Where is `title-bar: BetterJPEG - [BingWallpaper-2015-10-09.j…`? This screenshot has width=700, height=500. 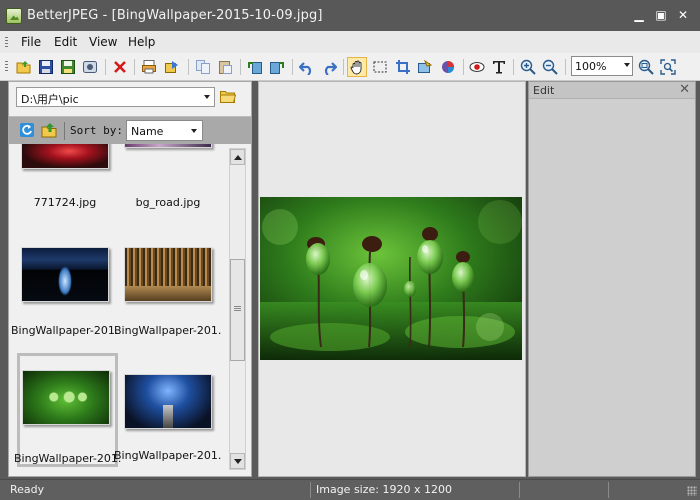 title-bar: BetterJPEG - [BingWallpaper-2015-10-09.j… is located at coordinates (350, 15).